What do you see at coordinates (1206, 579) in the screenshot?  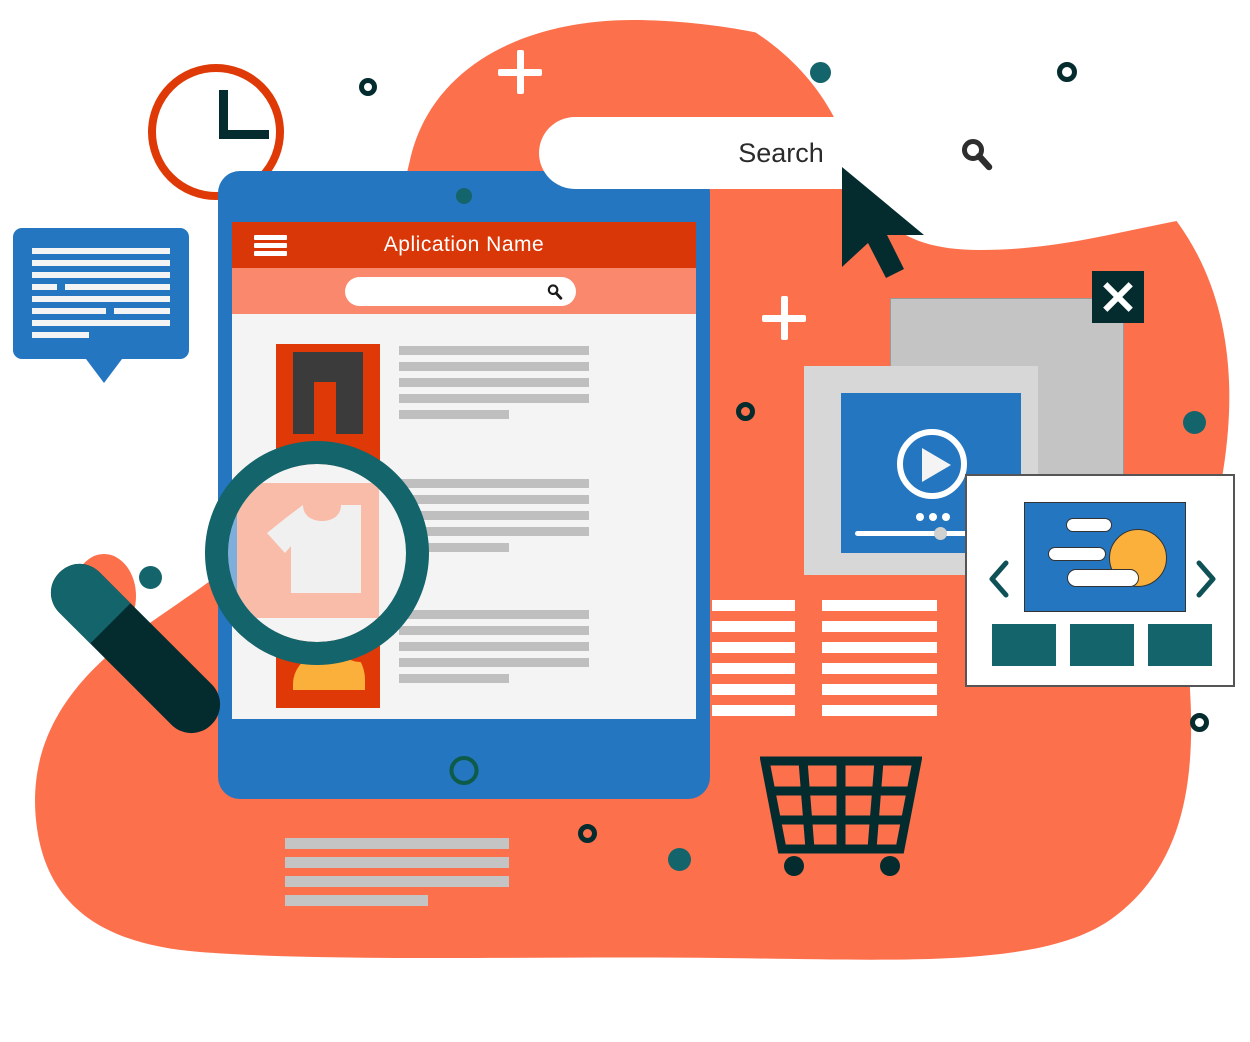 I see `chevron-right-icon` at bounding box center [1206, 579].